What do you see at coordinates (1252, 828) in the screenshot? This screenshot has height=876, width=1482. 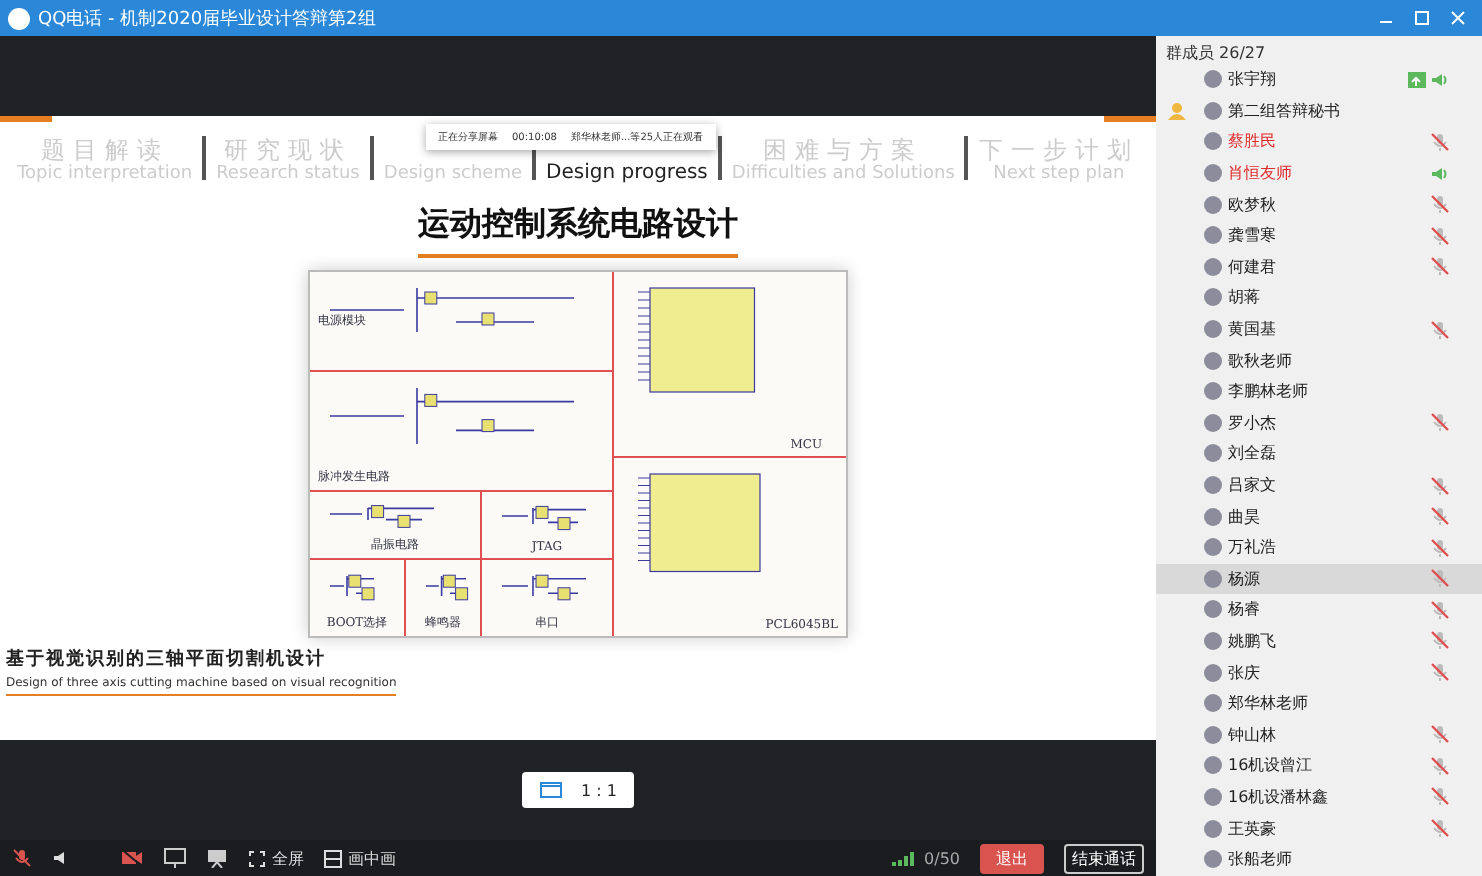 I see `member-name: 王英豪` at bounding box center [1252, 828].